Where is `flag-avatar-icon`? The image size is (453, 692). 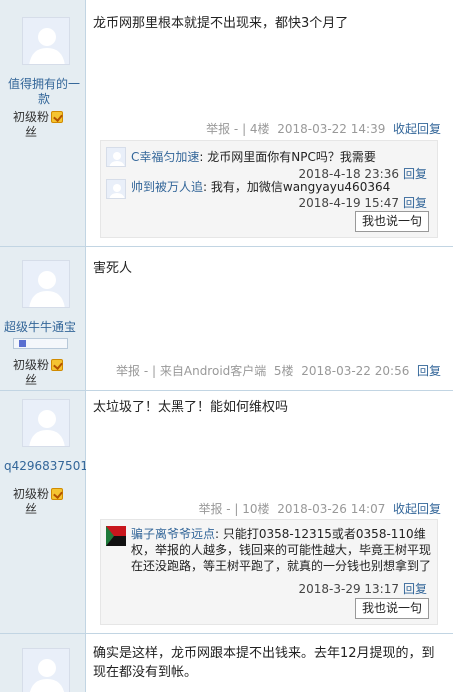
flag-avatar-icon is located at coordinates (116, 536).